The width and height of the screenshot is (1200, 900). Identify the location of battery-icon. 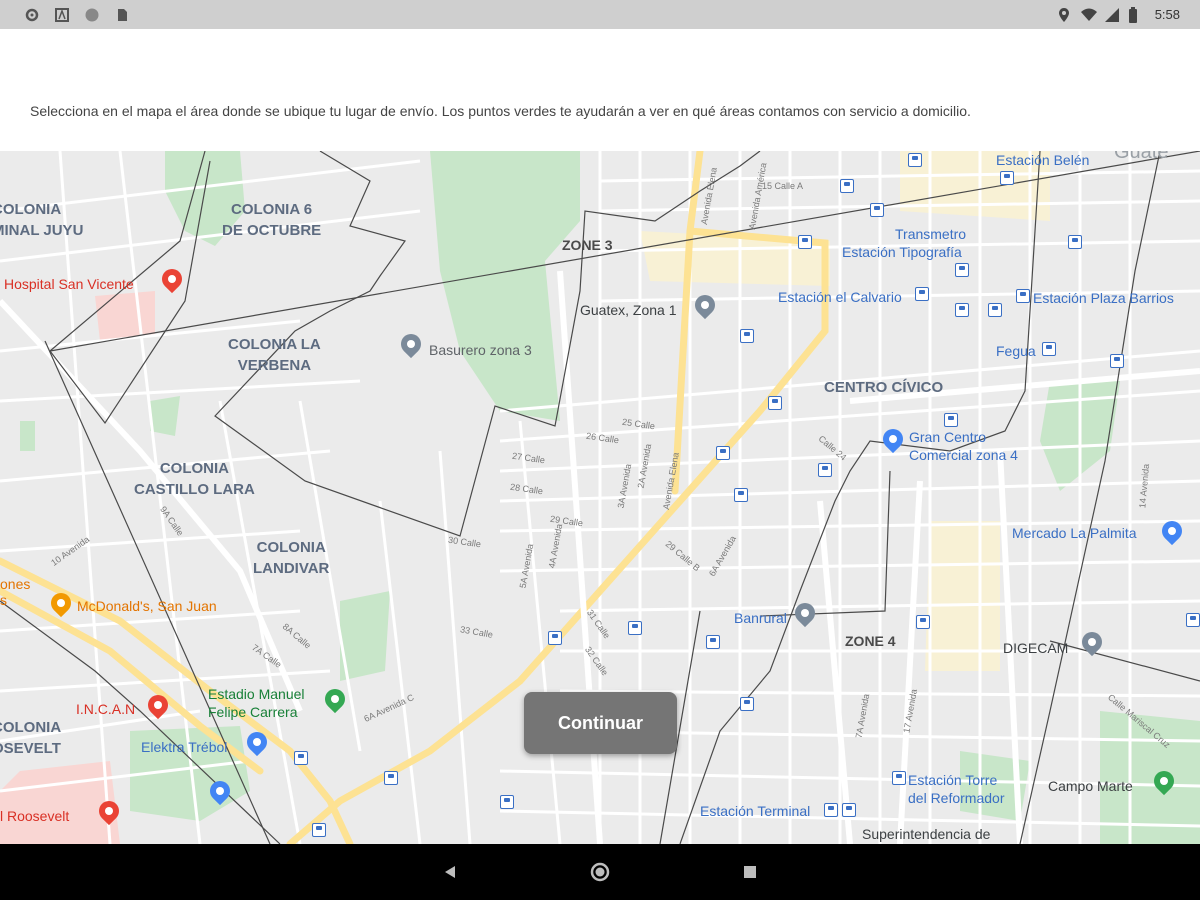
(1133, 15).